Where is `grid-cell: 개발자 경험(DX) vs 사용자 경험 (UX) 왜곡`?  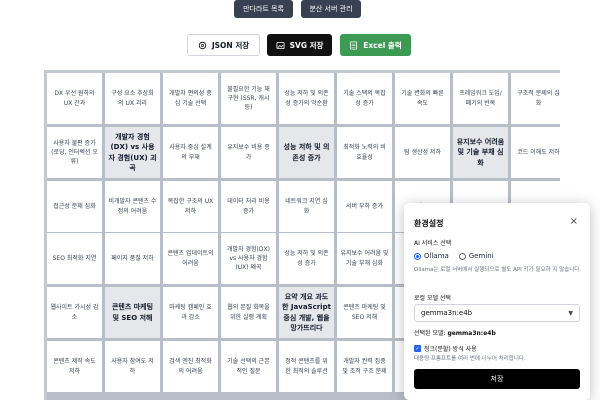
grid-cell: 개발자 경험(DX) vs 사용자 경험 (UX) 왜곡 is located at coordinates (248, 258).